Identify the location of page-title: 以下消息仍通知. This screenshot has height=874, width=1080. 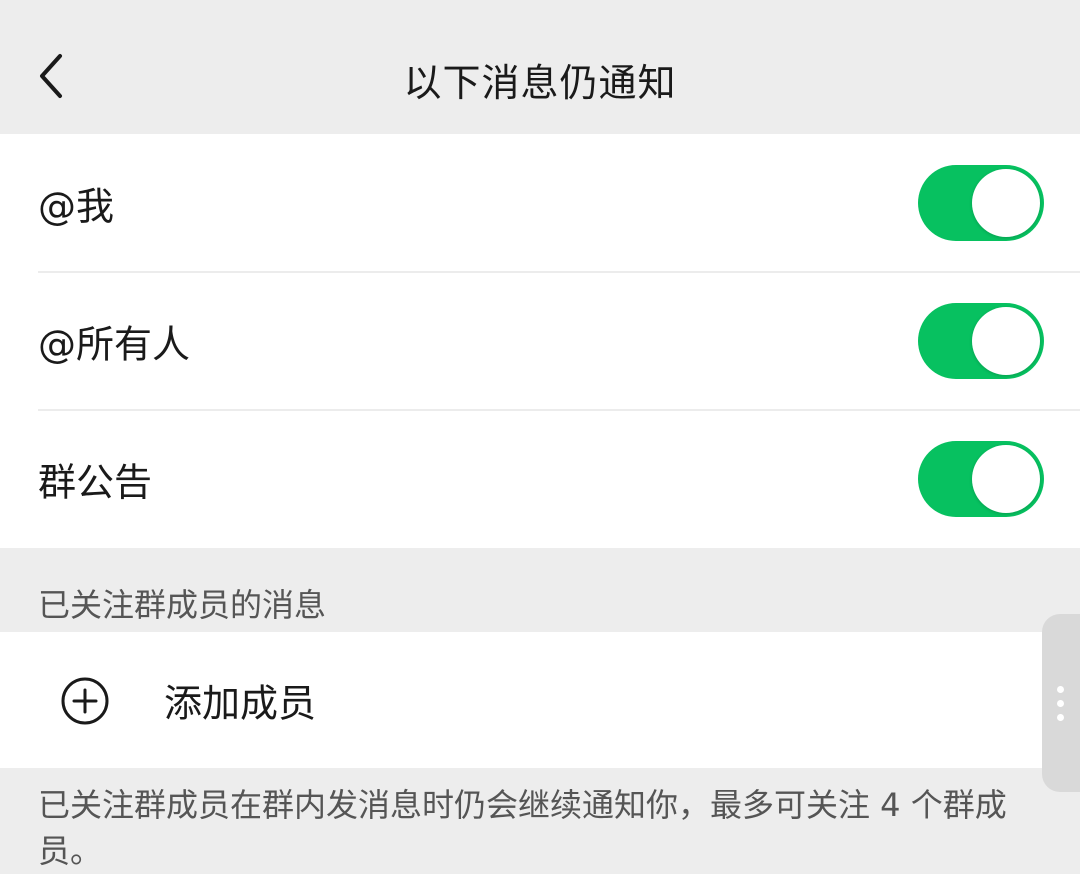
(540, 83).